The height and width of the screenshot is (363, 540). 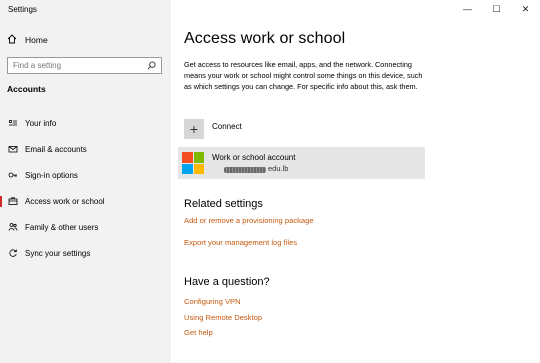 I want to click on account-email: edu.lb, so click(x=253, y=168).